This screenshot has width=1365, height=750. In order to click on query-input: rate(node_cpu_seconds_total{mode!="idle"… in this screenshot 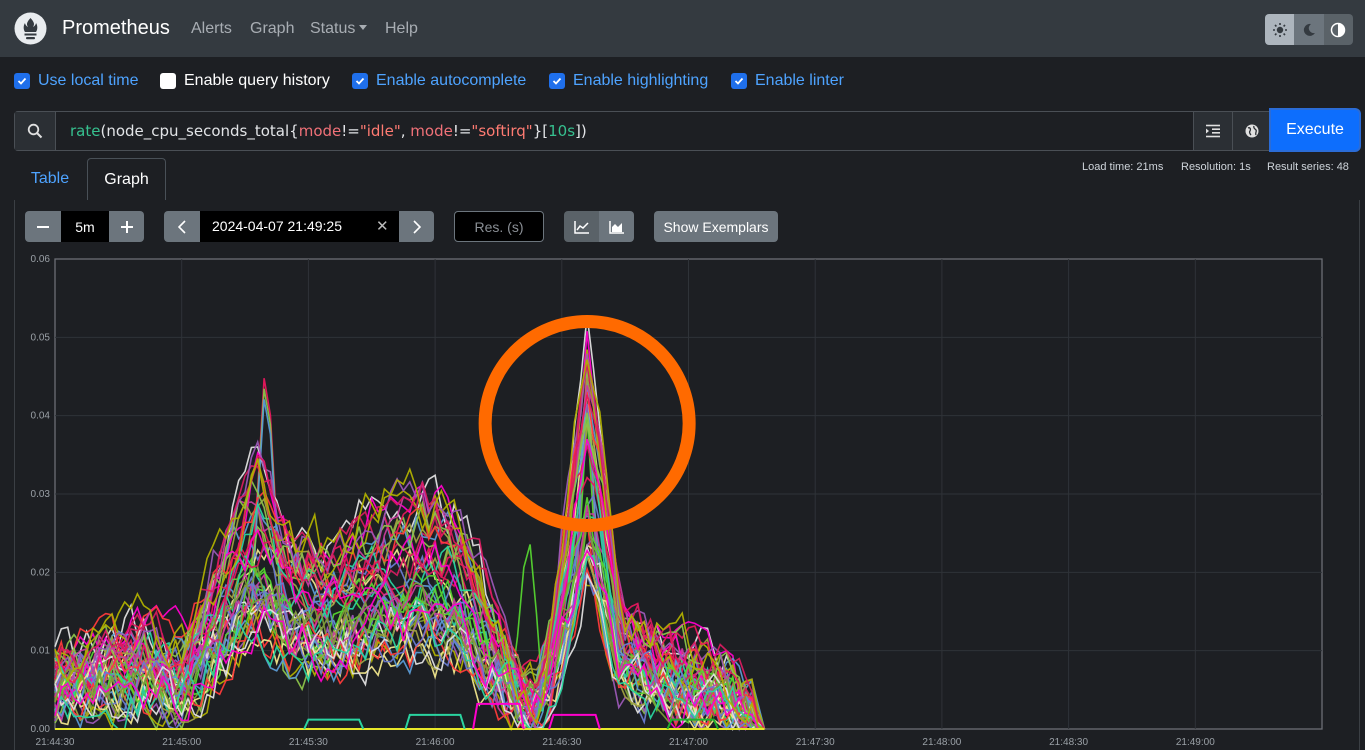, I will do `click(328, 131)`.